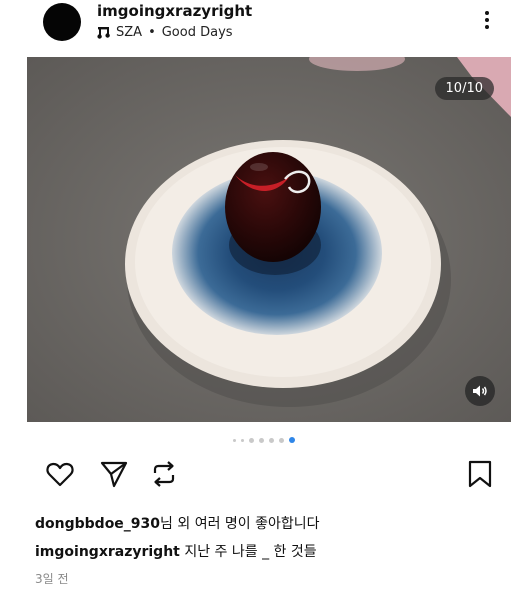 The image size is (527, 589). I want to click on post-action-bar, so click(263, 476).